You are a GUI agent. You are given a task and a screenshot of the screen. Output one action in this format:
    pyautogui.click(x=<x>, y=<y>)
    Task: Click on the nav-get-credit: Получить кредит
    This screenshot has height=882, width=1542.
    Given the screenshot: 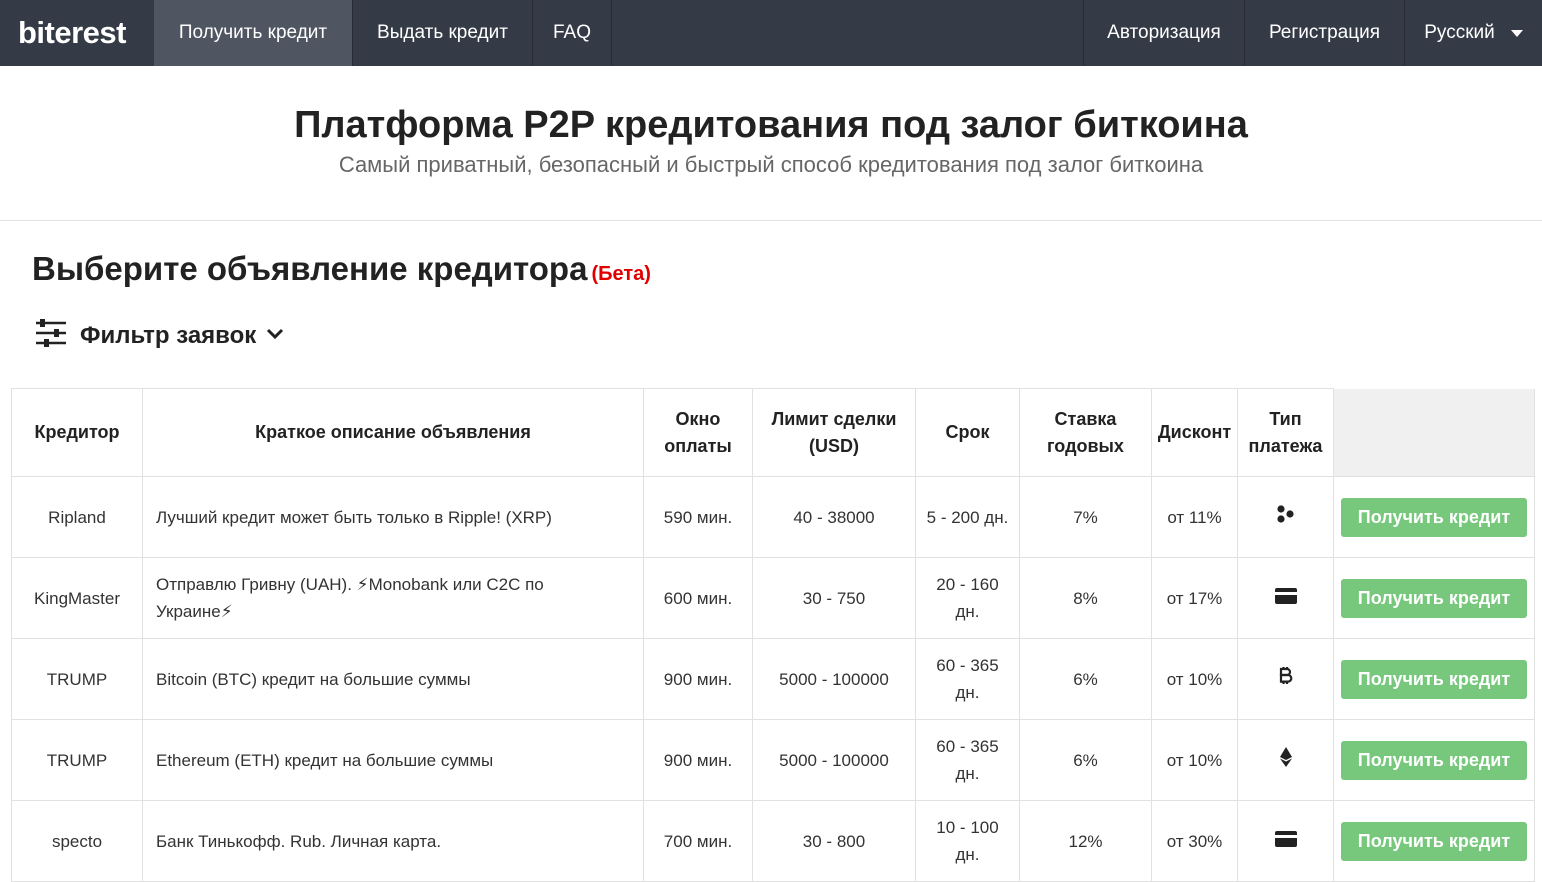 What is the action you would take?
    pyautogui.click(x=253, y=33)
    